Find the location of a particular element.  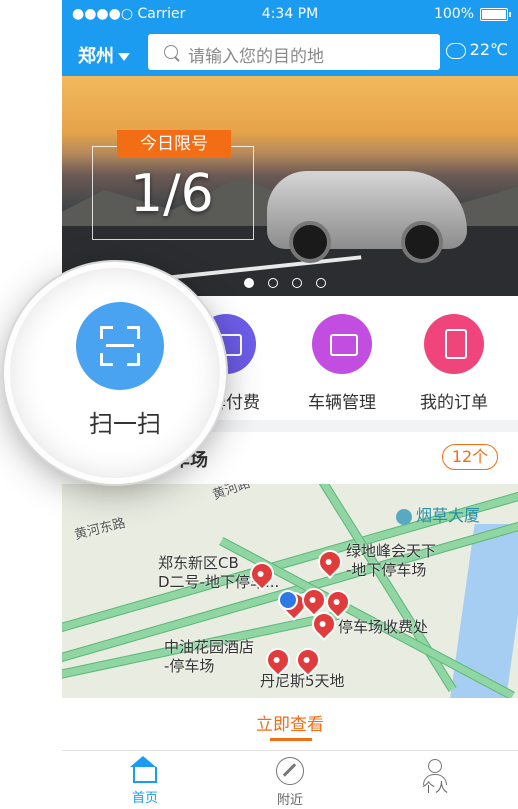

home-icon is located at coordinates (143, 769).